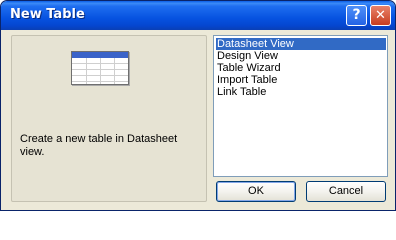 This screenshot has height=240, width=396. I want to click on list-item-link-table: Link Table, so click(301, 92).